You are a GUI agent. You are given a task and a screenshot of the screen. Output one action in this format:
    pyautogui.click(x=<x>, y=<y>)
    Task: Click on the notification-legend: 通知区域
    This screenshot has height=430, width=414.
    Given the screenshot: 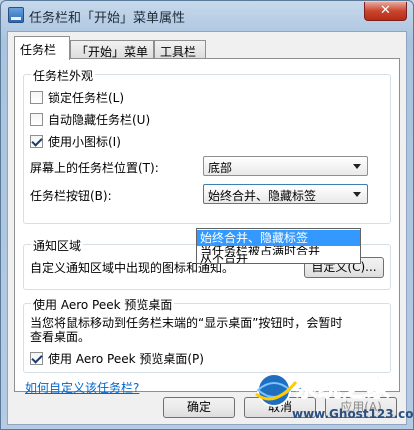 What is the action you would take?
    pyautogui.click(x=57, y=245)
    